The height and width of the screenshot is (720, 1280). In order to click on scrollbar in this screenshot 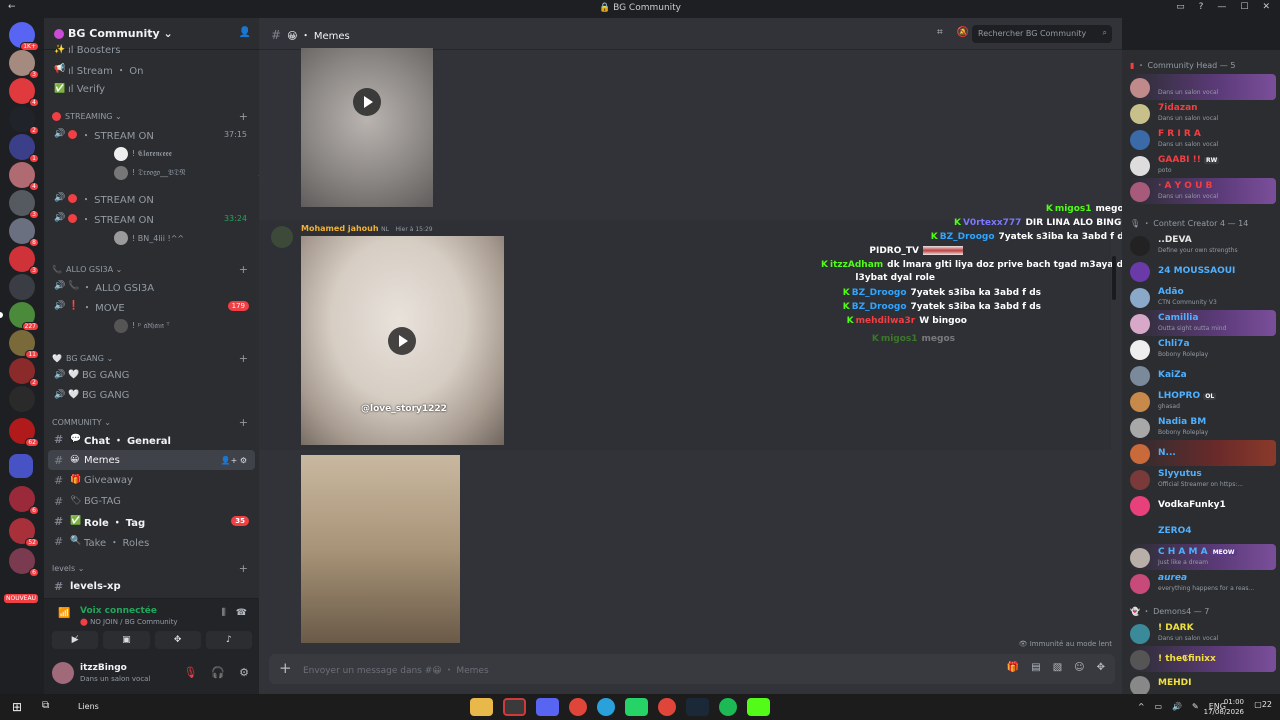, I will do `click(1114, 278)`.